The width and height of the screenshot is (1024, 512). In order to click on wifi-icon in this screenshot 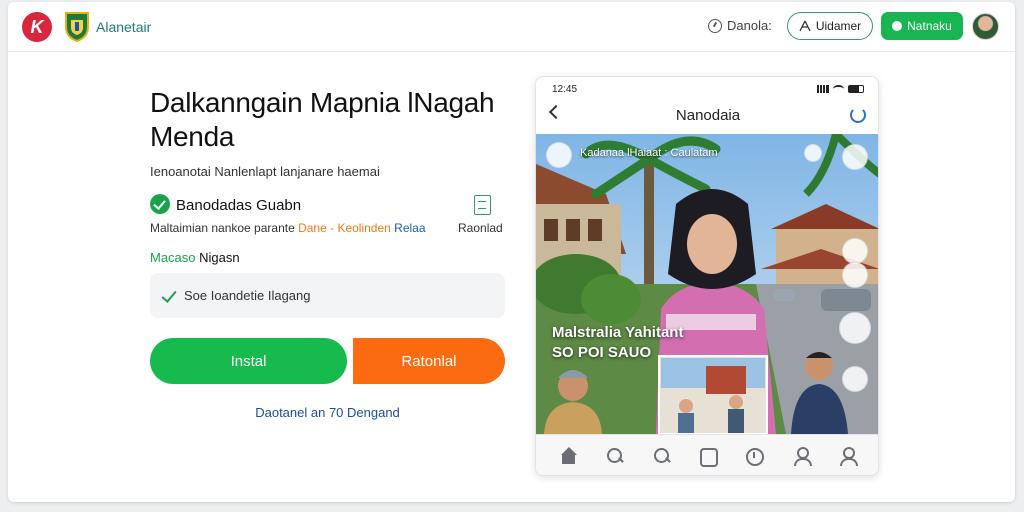, I will do `click(838, 89)`.